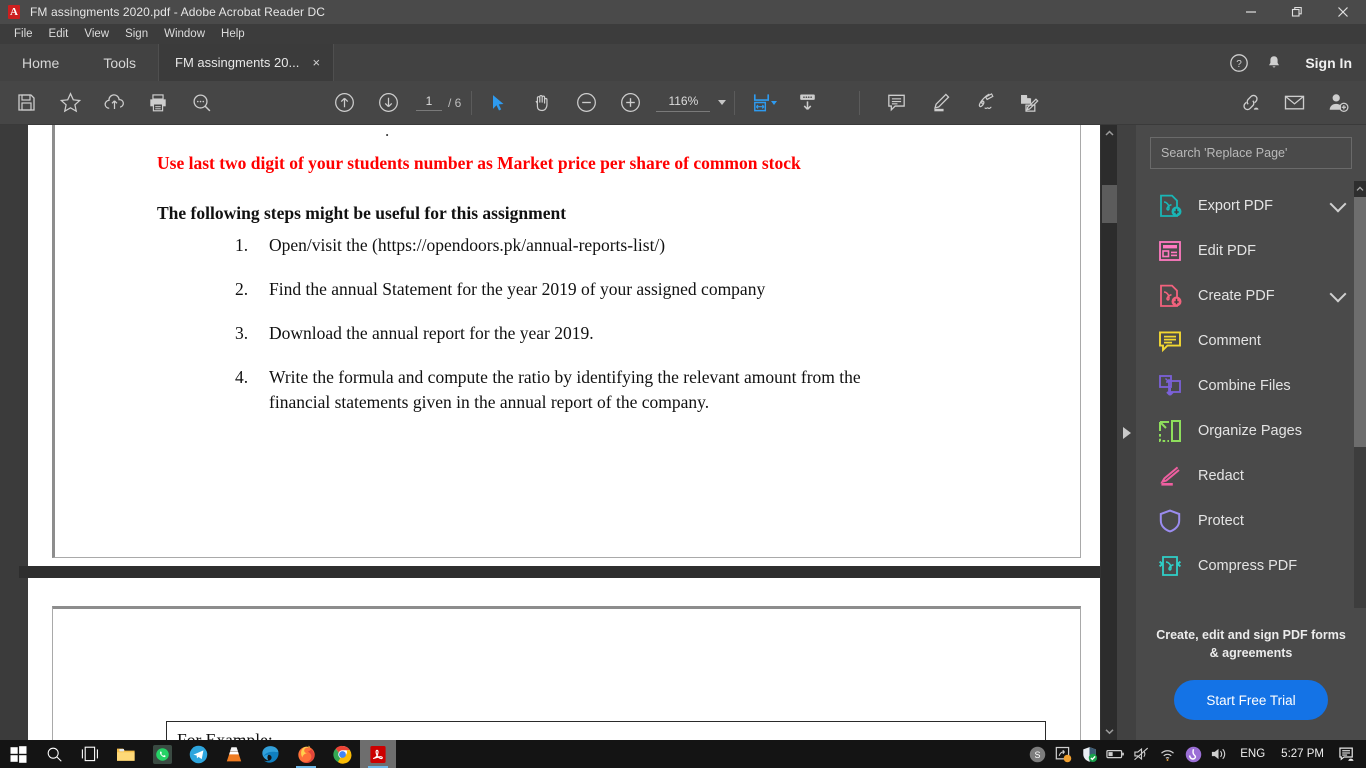  What do you see at coordinates (23, 34) in the screenshot?
I see `menu-file: File` at bounding box center [23, 34].